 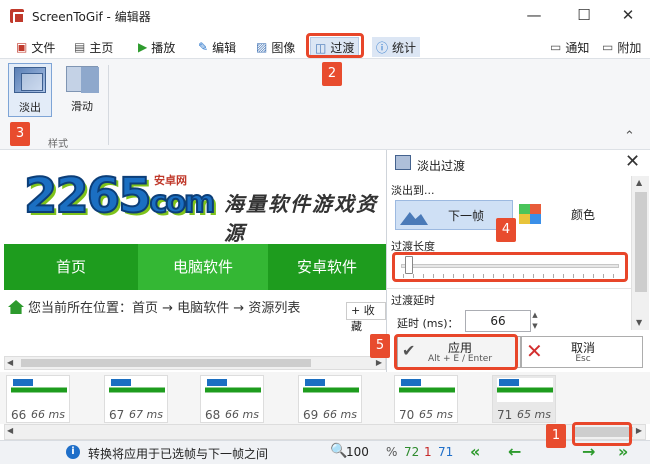 I want to click on fade-button: 淡出, so click(x=30, y=90).